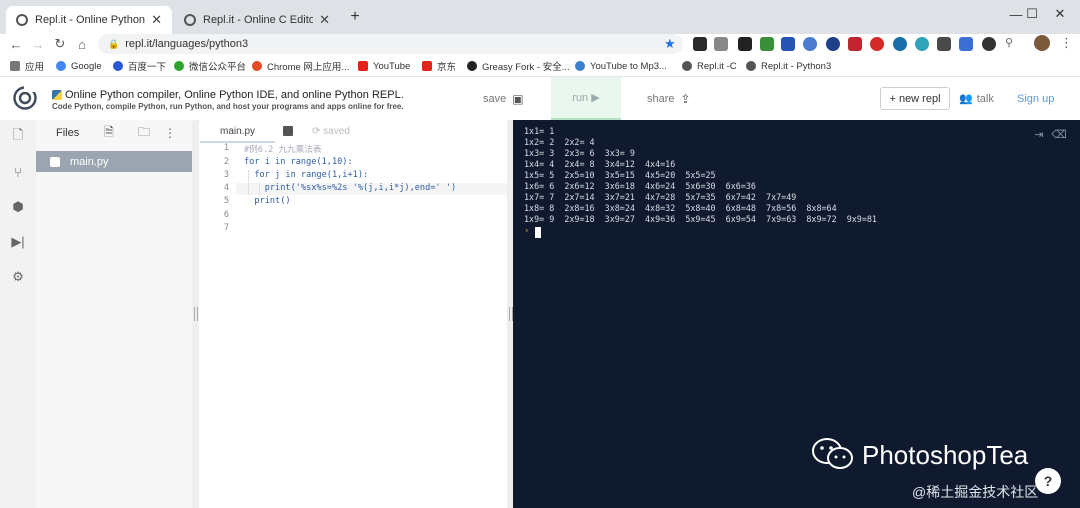 This screenshot has width=1080, height=508. Describe the element at coordinates (1048, 481) in the screenshot. I see `help-button: ?` at that location.